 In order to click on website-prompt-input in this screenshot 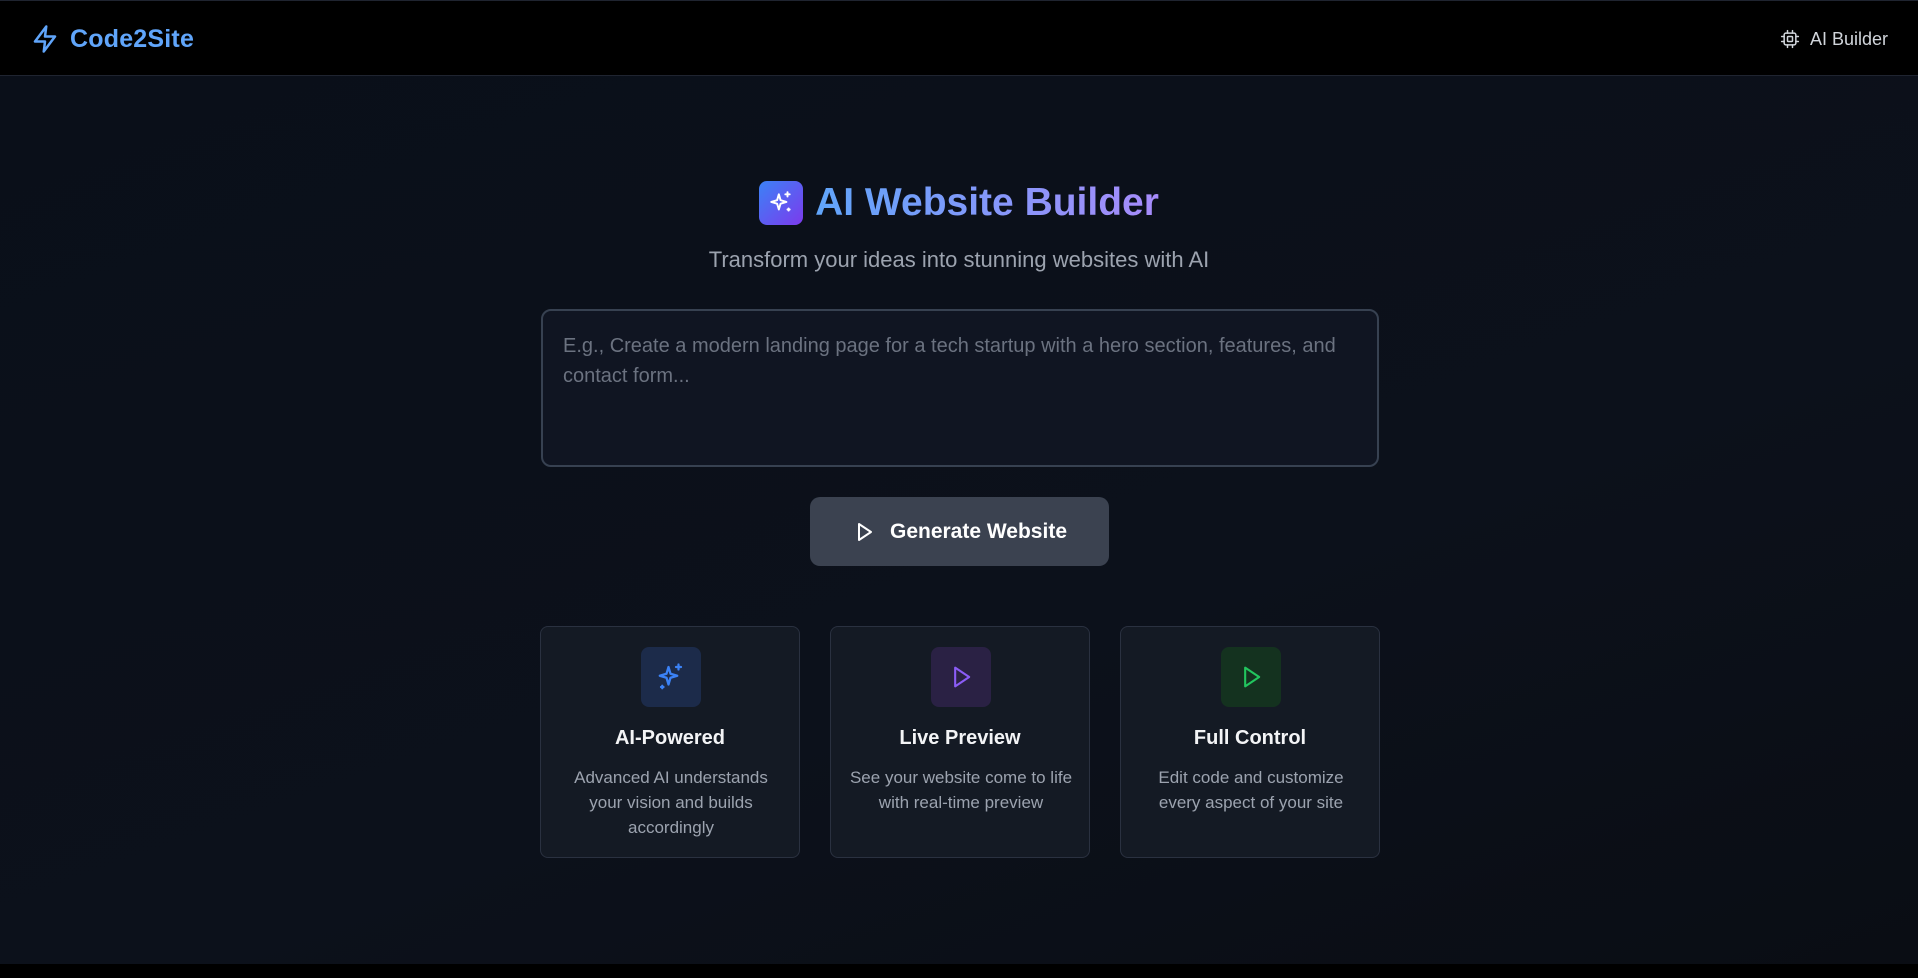, I will do `click(960, 388)`.